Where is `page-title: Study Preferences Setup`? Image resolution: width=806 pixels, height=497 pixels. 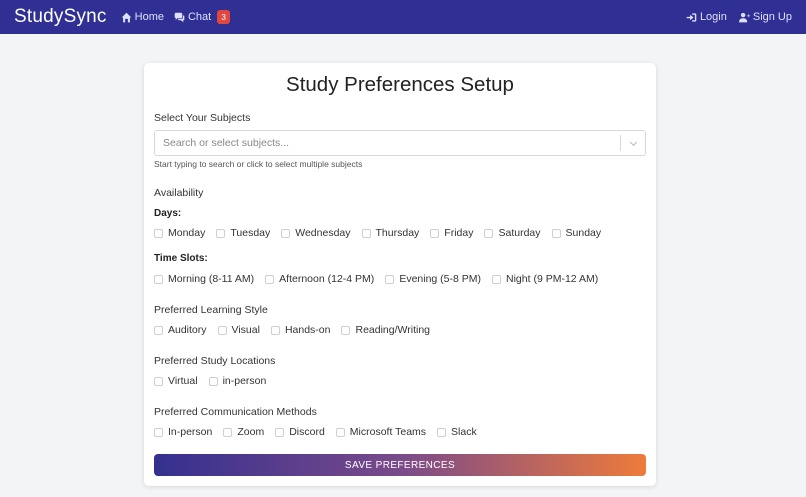 page-title: Study Preferences Setup is located at coordinates (400, 84).